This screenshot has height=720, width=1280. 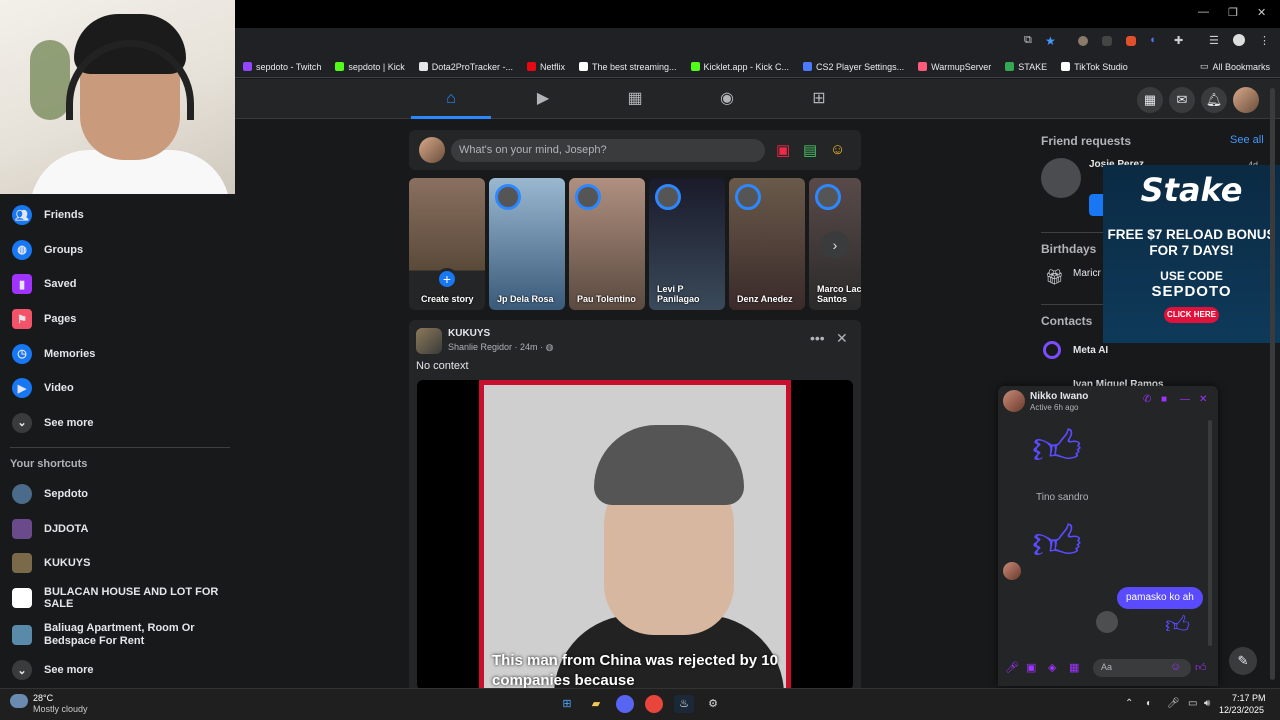 I want to click on tray-icon: ◐, so click(x=1149, y=703).